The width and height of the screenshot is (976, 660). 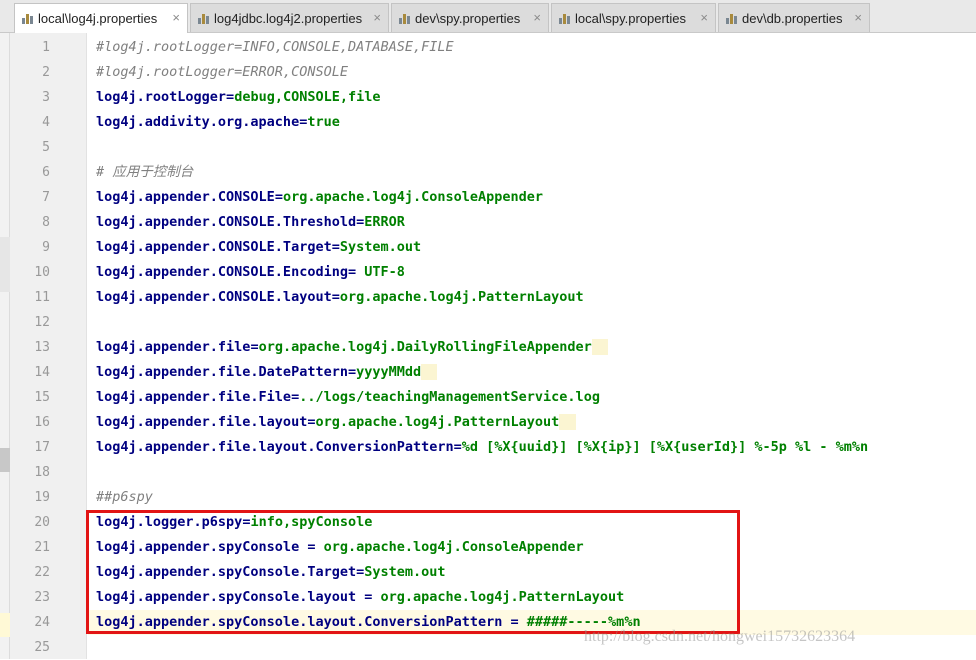 What do you see at coordinates (202, 422) in the screenshot?
I see `property-key: log4j.appender.file.layout` at bounding box center [202, 422].